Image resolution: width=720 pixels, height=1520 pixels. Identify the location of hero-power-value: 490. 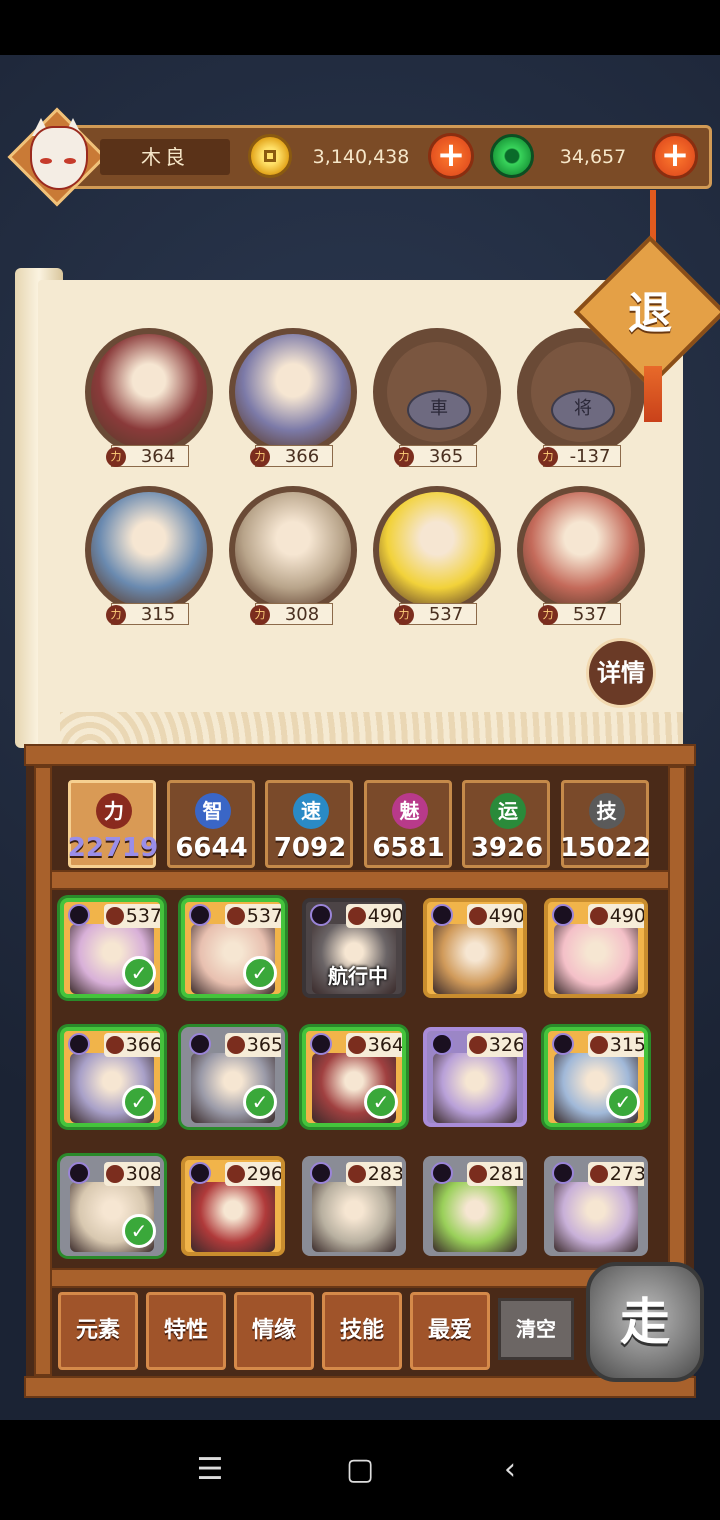
(506, 916).